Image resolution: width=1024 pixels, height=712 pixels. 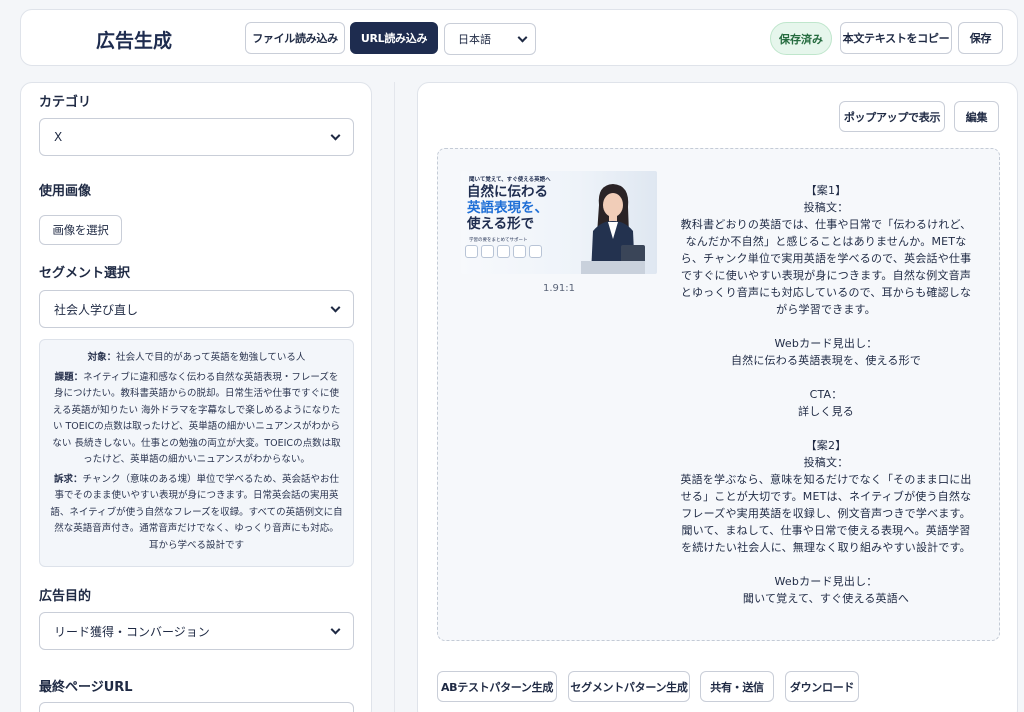 What do you see at coordinates (80, 230) in the screenshot?
I see `select-image-button: 画像を選択` at bounding box center [80, 230].